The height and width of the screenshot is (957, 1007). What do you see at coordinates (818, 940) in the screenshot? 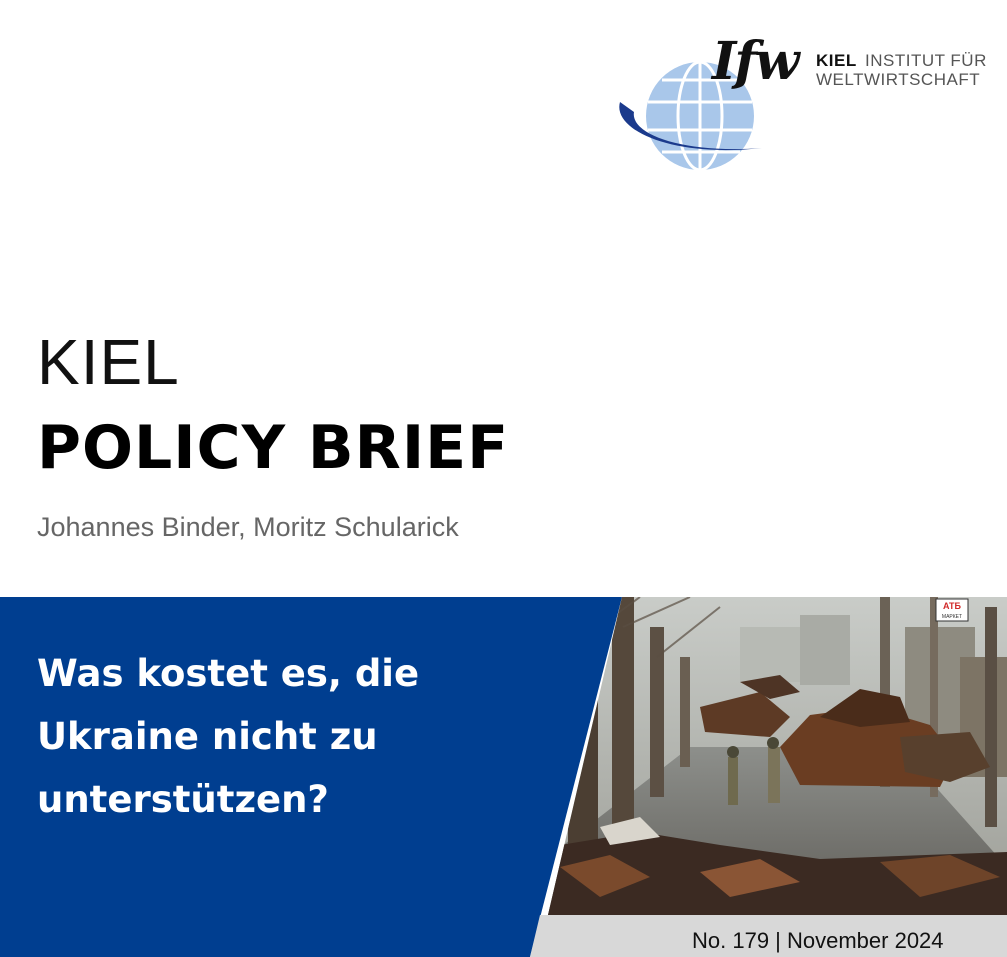
I see `issue-number: No. 179 | November 2024` at bounding box center [818, 940].